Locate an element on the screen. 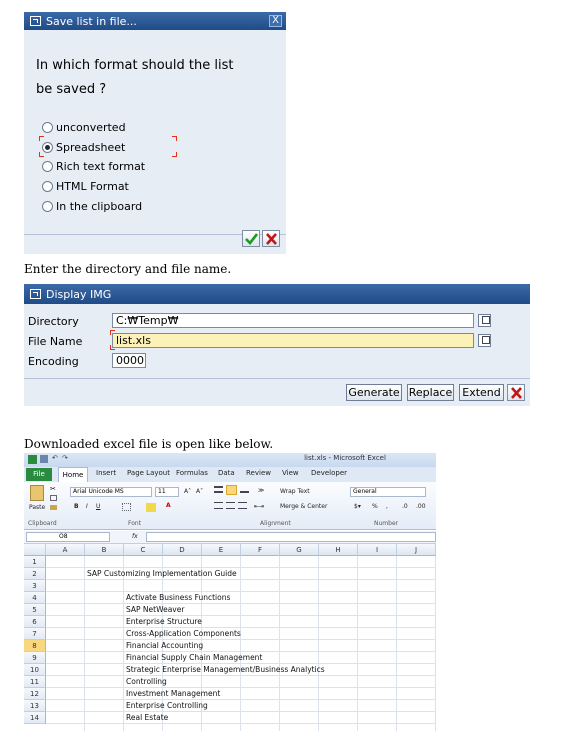 The width and height of the screenshot is (587, 752). directory-input: C:₩Temp₩ is located at coordinates (293, 320).